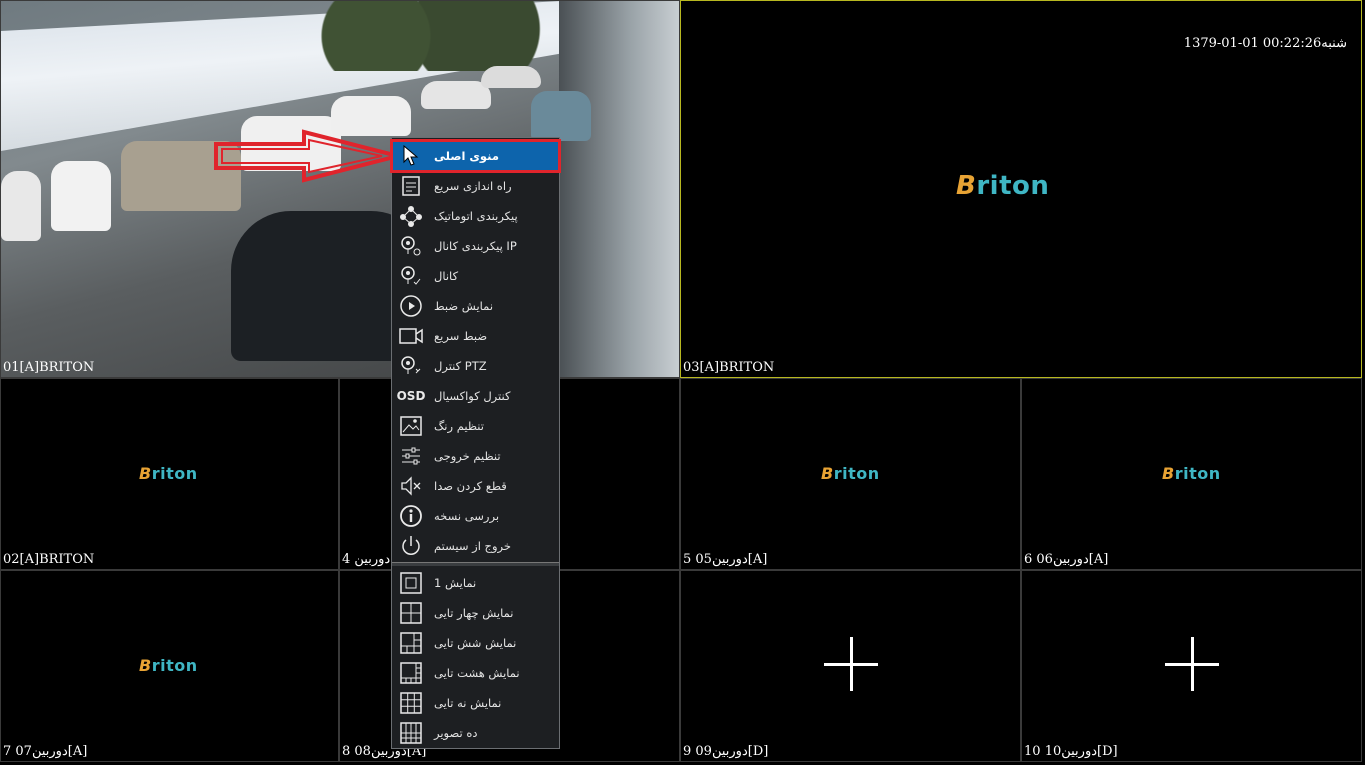 This screenshot has height=765, width=1365. Describe the element at coordinates (411, 156) in the screenshot. I see `cursor-icon` at that location.